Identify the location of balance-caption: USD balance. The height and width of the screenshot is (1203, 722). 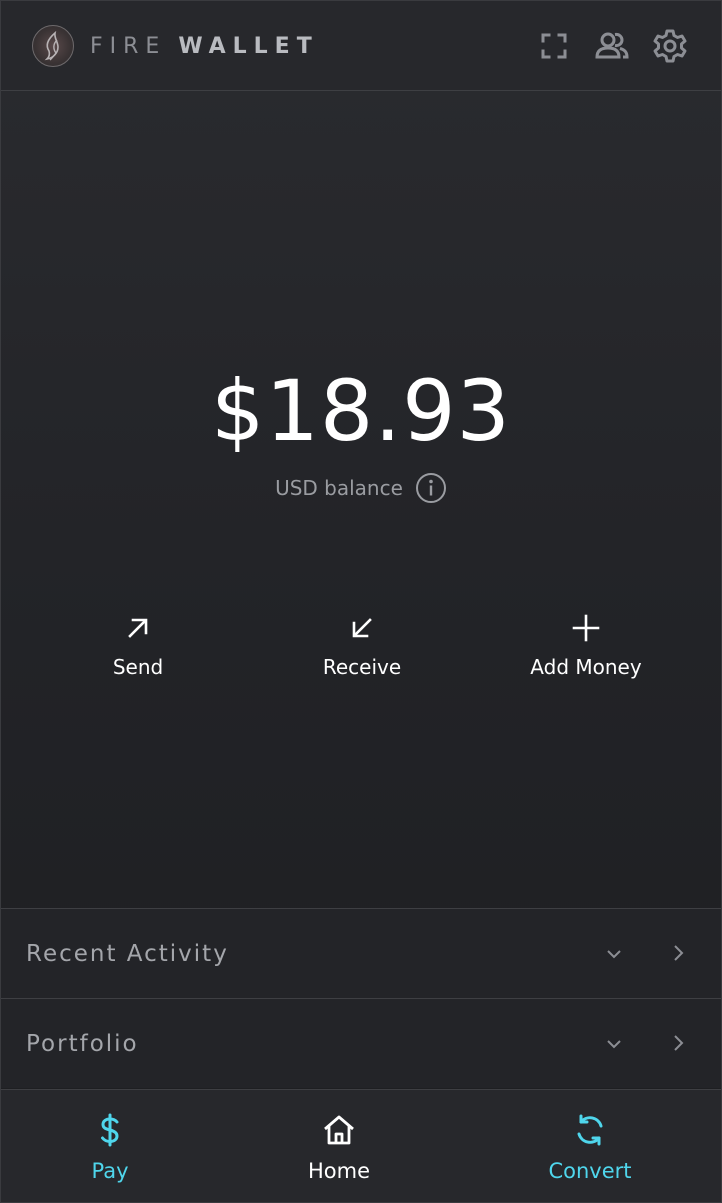
(339, 488).